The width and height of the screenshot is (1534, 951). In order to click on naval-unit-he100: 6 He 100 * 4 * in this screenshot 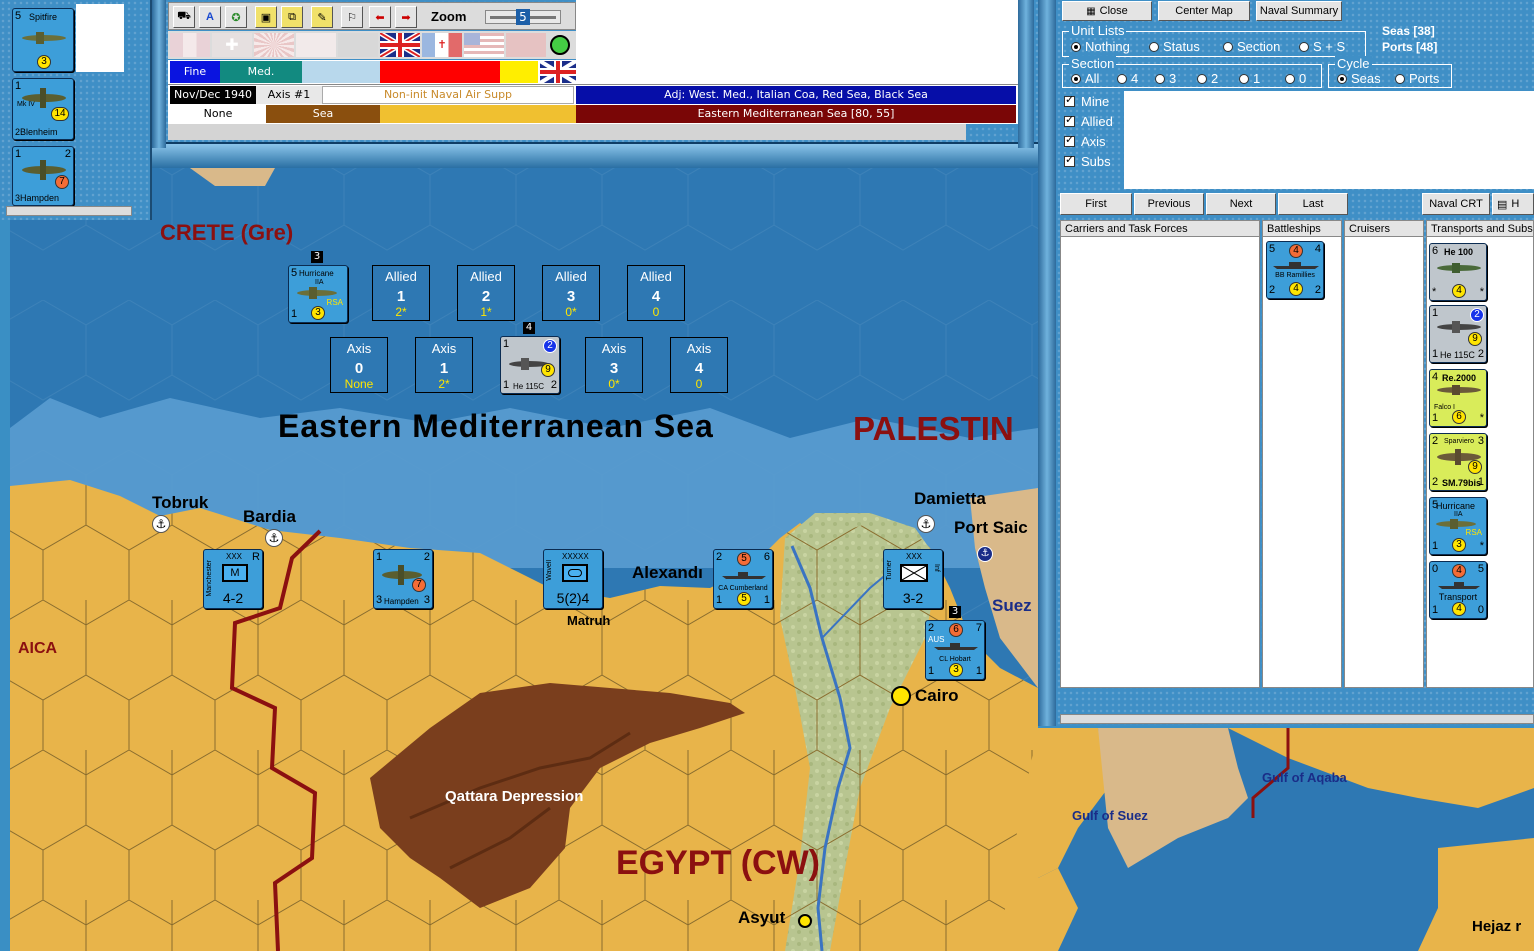, I will do `click(1458, 272)`.